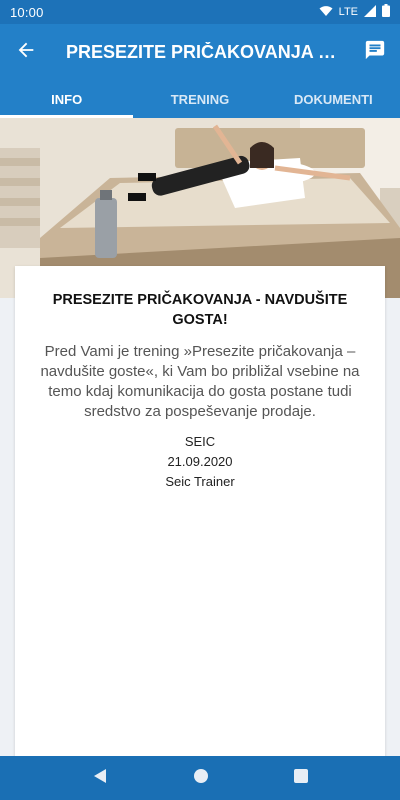 The image size is (400, 800). I want to click on status-time: 10:00, so click(27, 12).